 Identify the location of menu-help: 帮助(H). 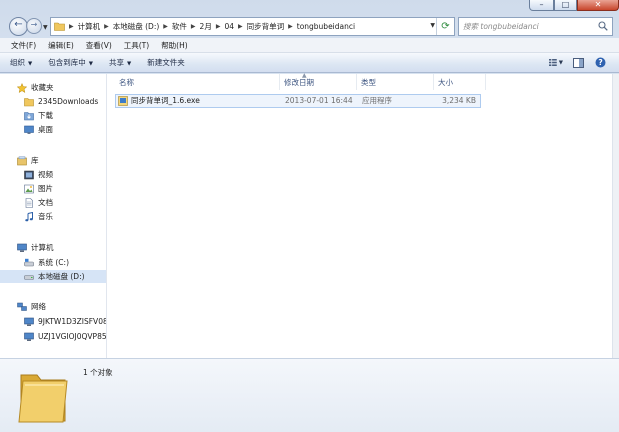
(174, 45).